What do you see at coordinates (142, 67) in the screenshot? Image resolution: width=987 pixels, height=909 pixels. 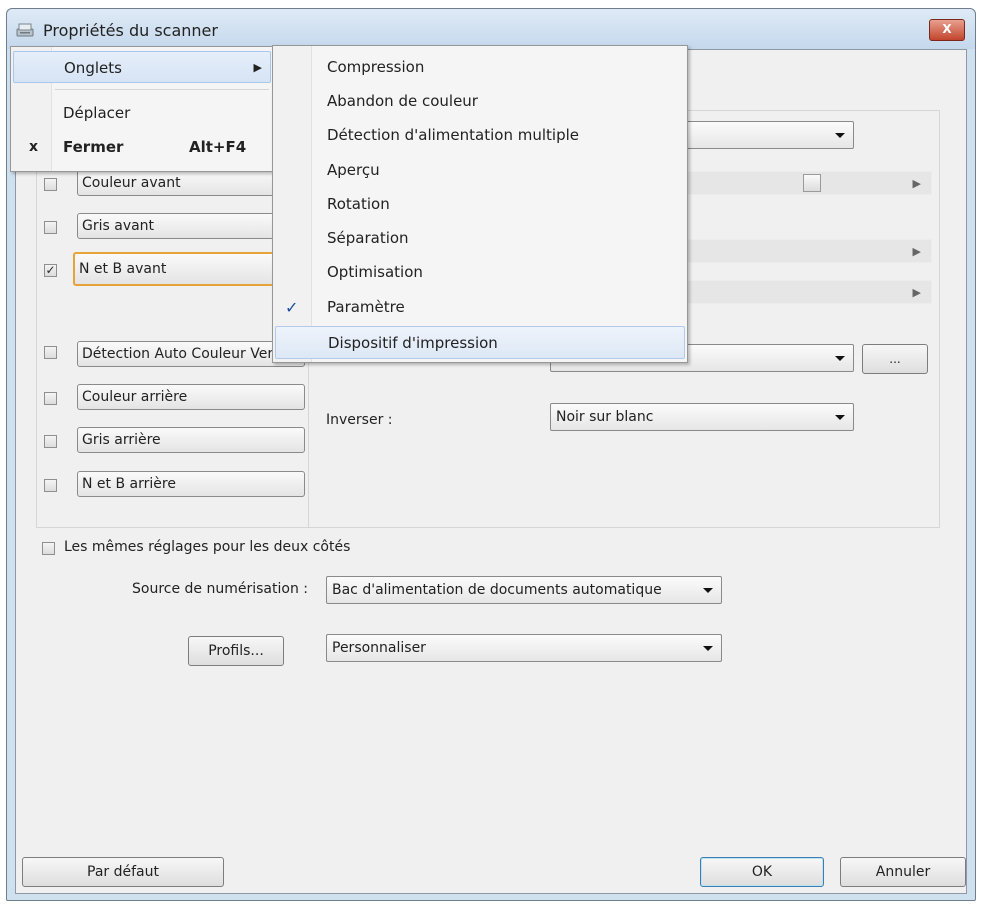 I see `menu-item-onglets: Onglets ▶` at bounding box center [142, 67].